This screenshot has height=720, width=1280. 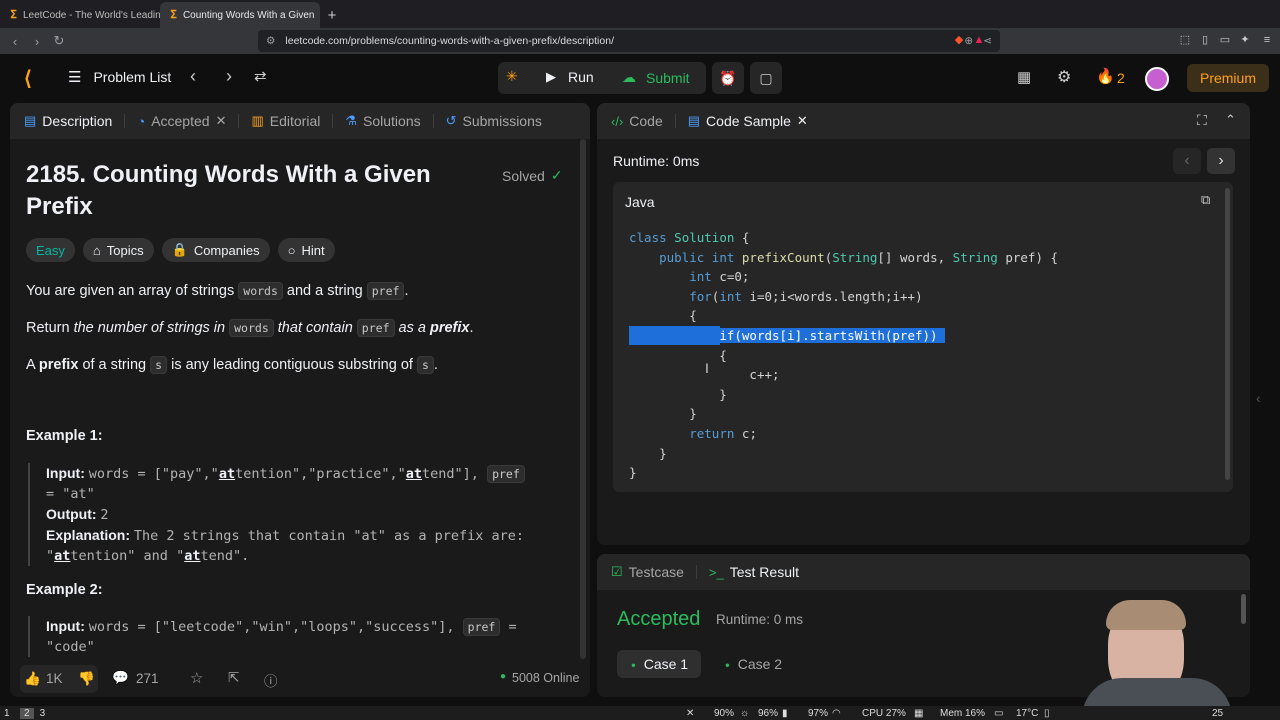 What do you see at coordinates (1205, 40) in the screenshot?
I see `sidebar-icon: ▯` at bounding box center [1205, 40].